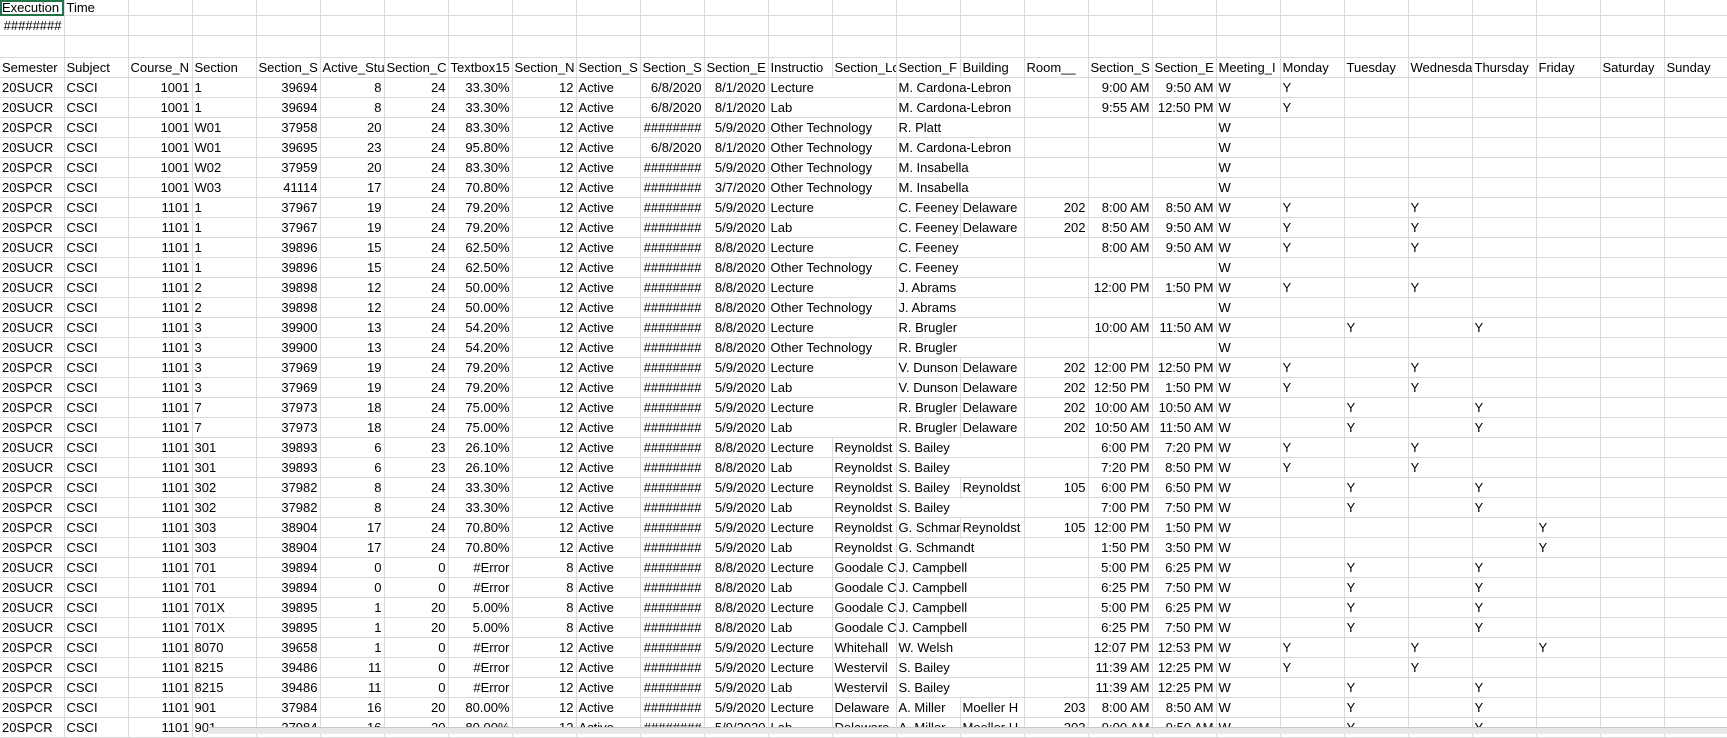 The width and height of the screenshot is (1727, 738). Describe the element at coordinates (480, 687) in the screenshot. I see `table-cell: #Error` at that location.